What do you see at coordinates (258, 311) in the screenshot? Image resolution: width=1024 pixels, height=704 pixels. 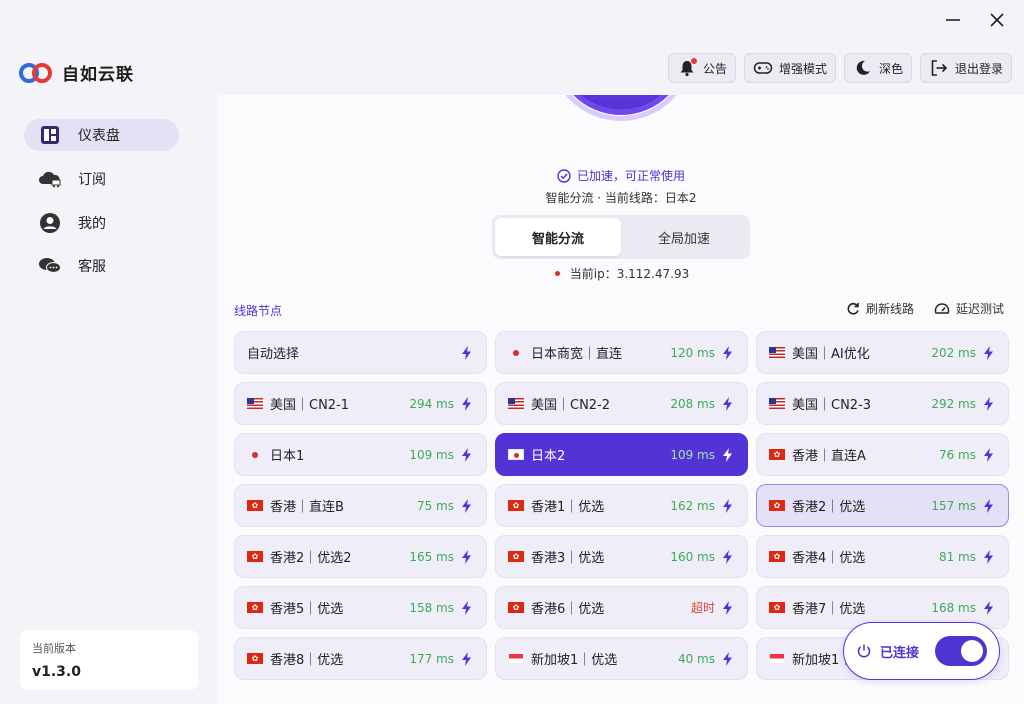 I see `nodes-title: 线路节点` at bounding box center [258, 311].